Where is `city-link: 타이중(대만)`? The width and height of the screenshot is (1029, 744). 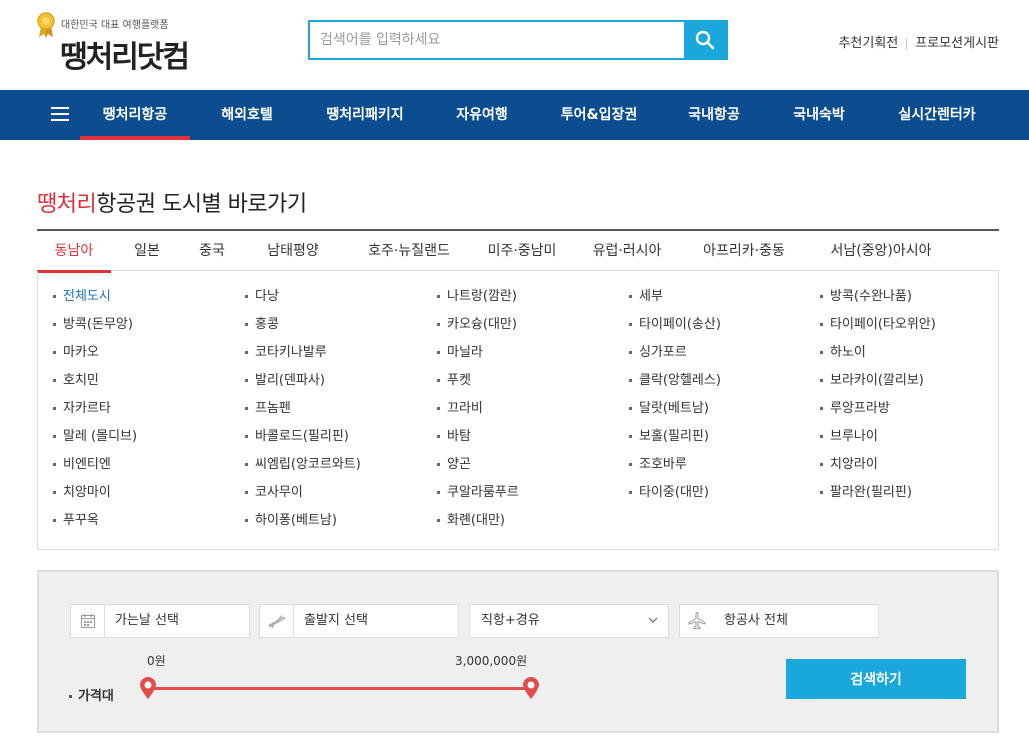
city-link: 타이중(대만) is located at coordinates (724, 493).